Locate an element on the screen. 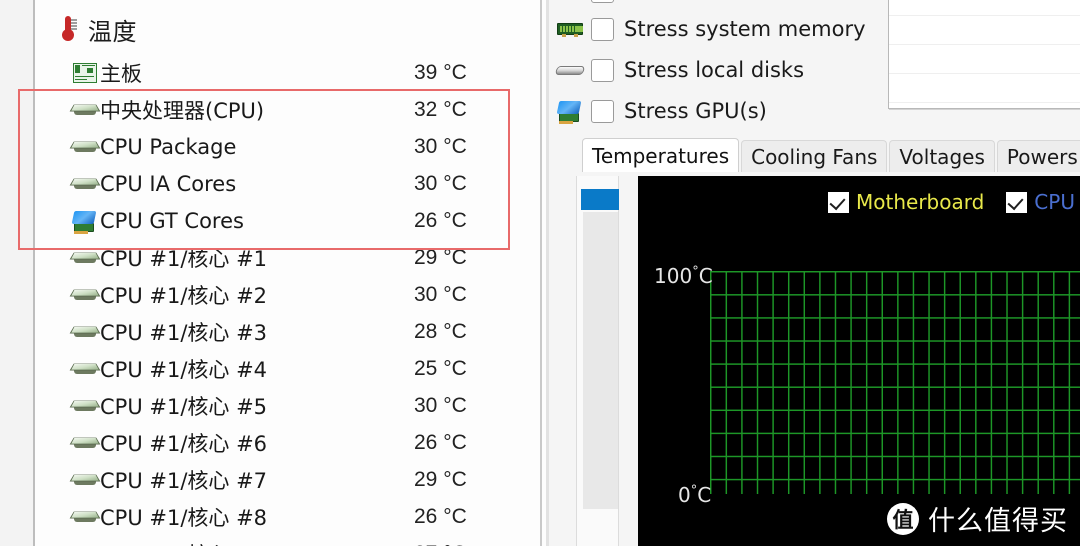 This screenshot has width=1080, height=546. sensor-row: CPU #1/核心 #9 27 °C is located at coordinates (286, 540).